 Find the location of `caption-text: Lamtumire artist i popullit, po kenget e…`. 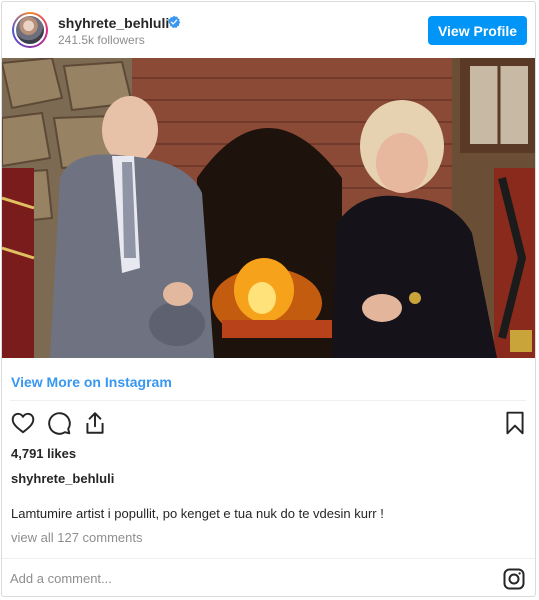

caption-text: Lamtumire artist i popullit, po kenget e… is located at coordinates (197, 513).